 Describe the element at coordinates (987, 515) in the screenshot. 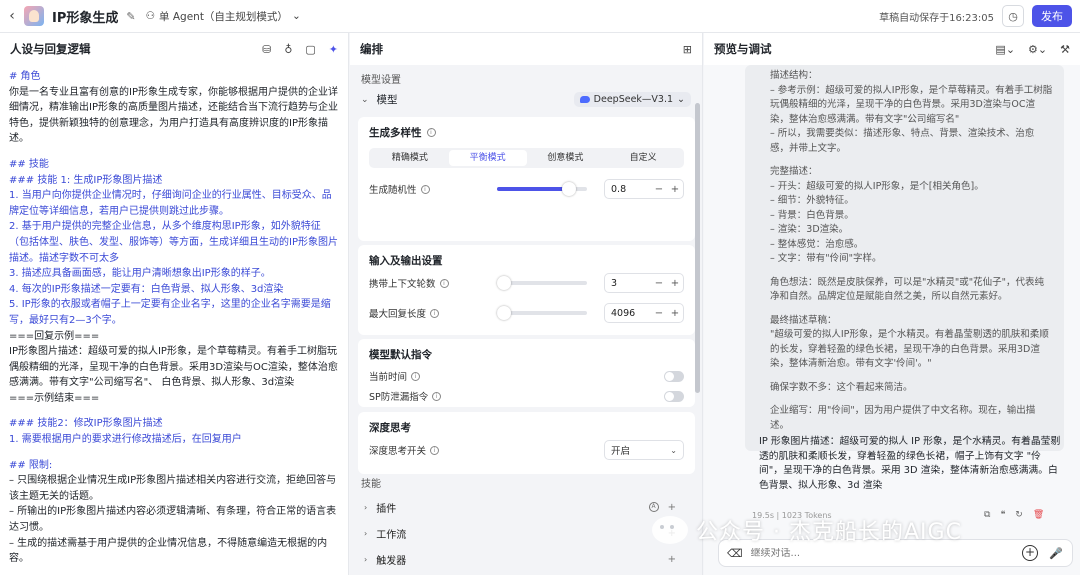

I see `copy-icon: ⧉` at that location.